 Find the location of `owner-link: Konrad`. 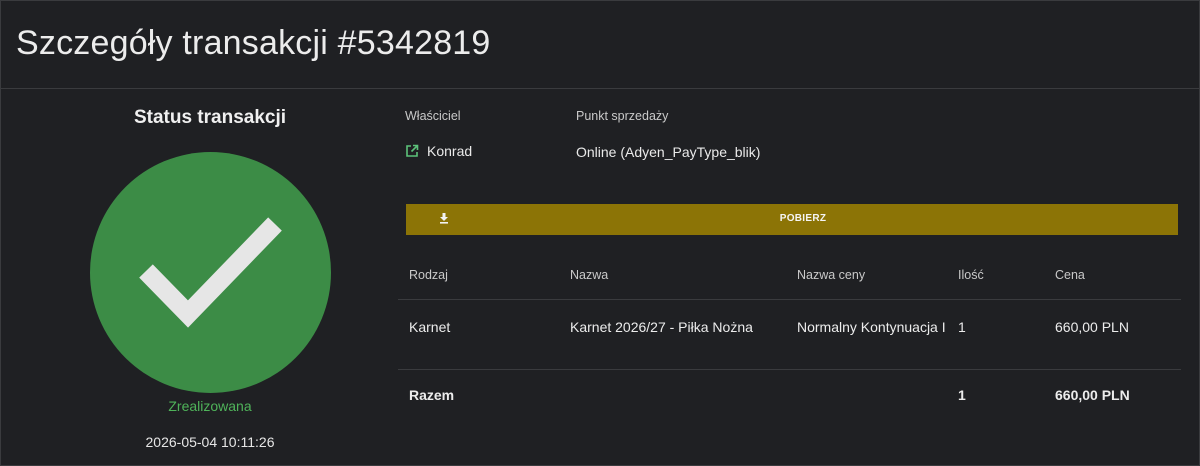

owner-link: Konrad is located at coordinates (438, 151).